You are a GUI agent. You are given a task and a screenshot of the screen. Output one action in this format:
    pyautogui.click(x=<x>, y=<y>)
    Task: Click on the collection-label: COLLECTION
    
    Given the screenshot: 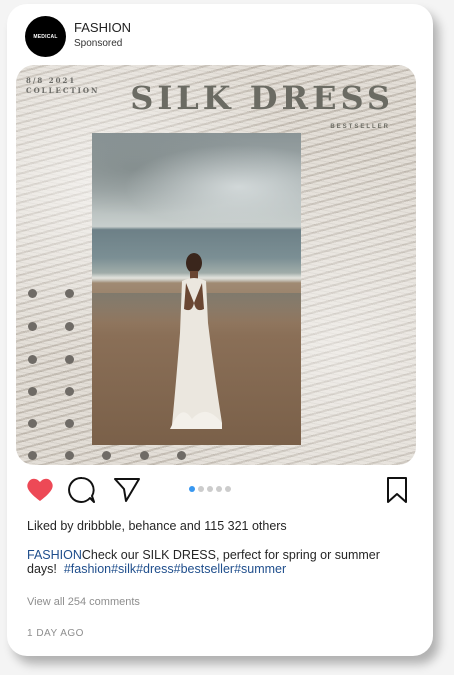 What is the action you would take?
    pyautogui.click(x=63, y=90)
    